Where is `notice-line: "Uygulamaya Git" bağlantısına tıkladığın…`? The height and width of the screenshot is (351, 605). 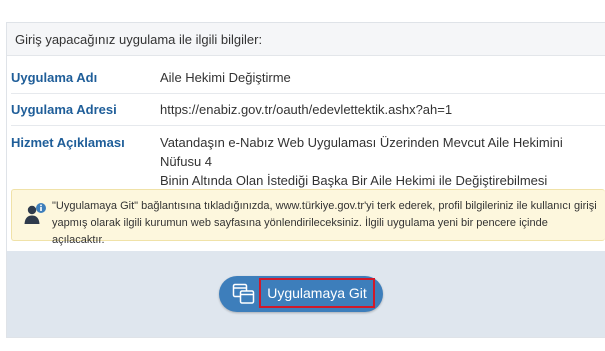 notice-line: "Uygulamaya Git" bağlantısına tıkladığın… is located at coordinates (324, 206).